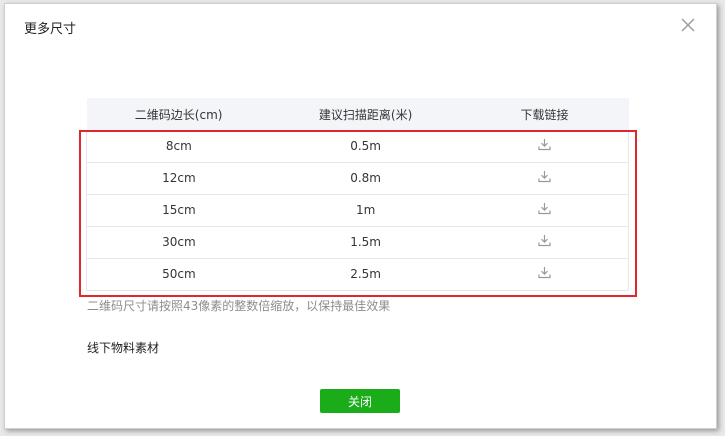  I want to click on close-x-icon, so click(688, 25).